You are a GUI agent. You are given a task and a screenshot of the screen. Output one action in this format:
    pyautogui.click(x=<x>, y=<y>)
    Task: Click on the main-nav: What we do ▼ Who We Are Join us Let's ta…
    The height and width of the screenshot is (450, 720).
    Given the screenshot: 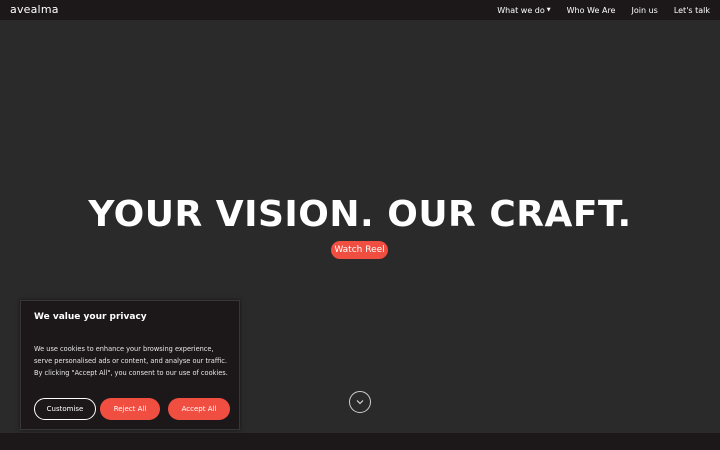 What is the action you would take?
    pyautogui.click(x=603, y=10)
    